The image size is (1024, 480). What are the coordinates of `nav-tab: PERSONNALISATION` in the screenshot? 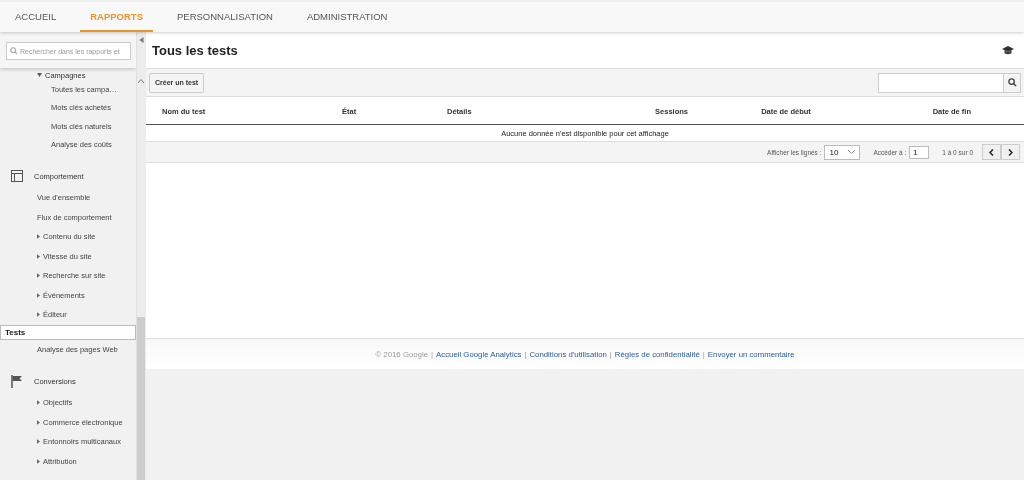 It's located at (225, 17).